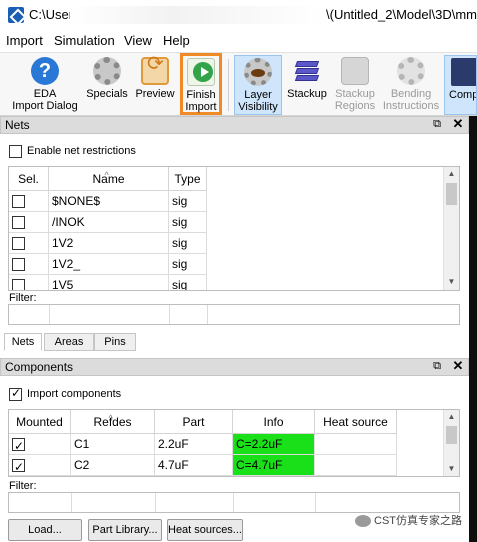  What do you see at coordinates (418, 521) in the screenshot?
I see `watermark-text: CST仿真专家之路` at bounding box center [418, 521].